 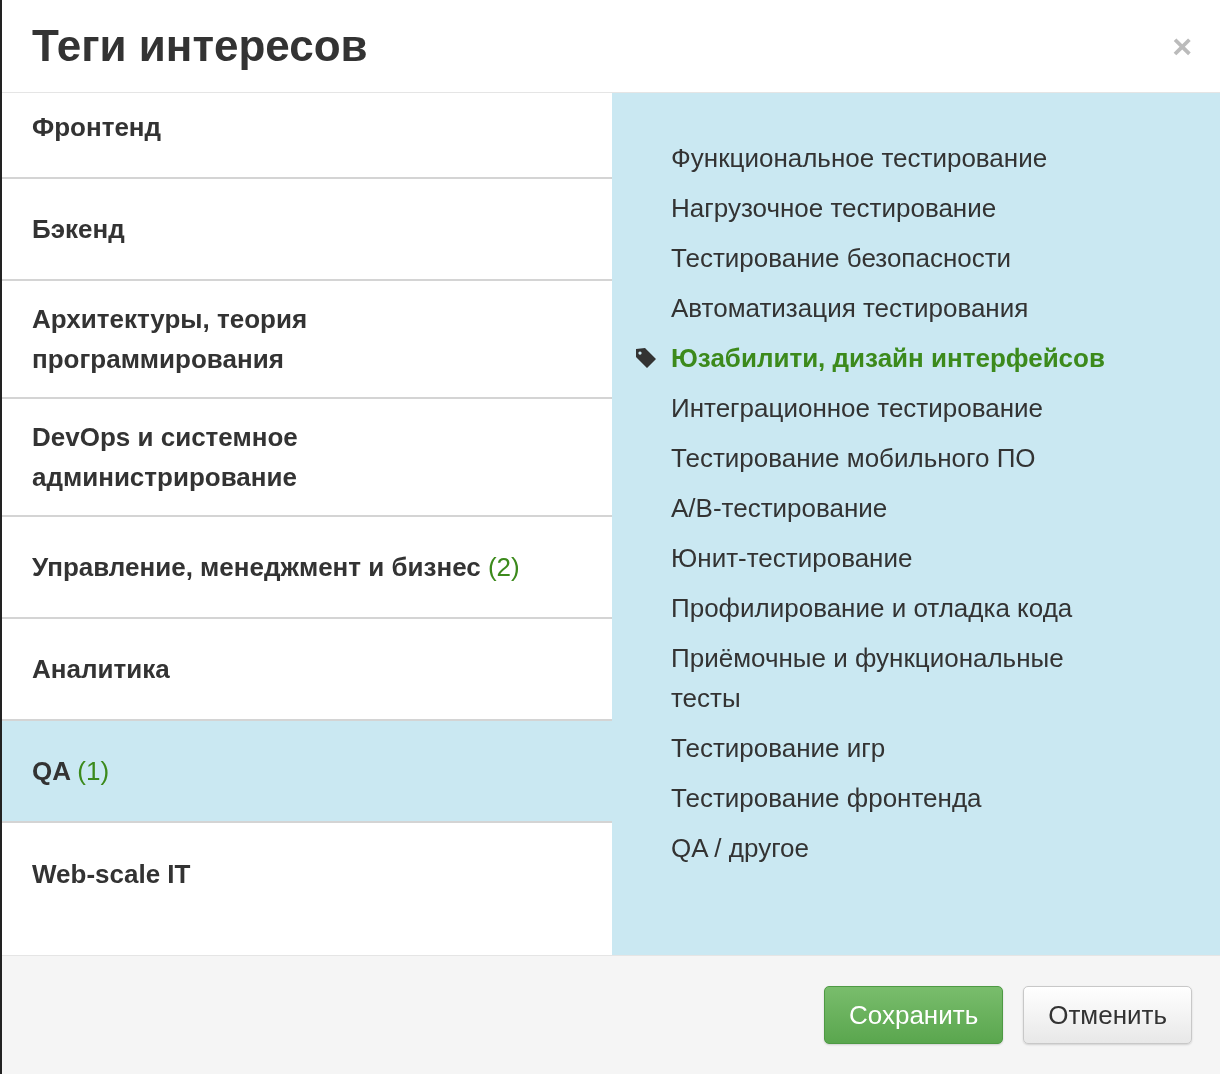 I want to click on tag-item: A/B-тестирование, so click(x=779, y=508).